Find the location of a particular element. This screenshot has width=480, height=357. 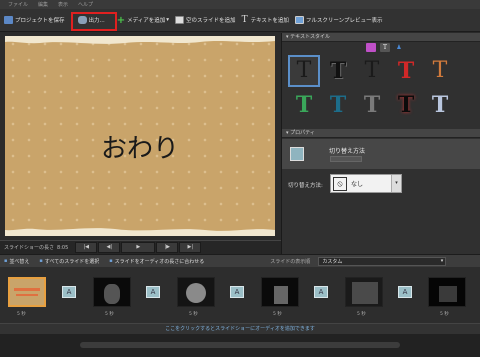

output-highlight-box is located at coordinates (94, 21).